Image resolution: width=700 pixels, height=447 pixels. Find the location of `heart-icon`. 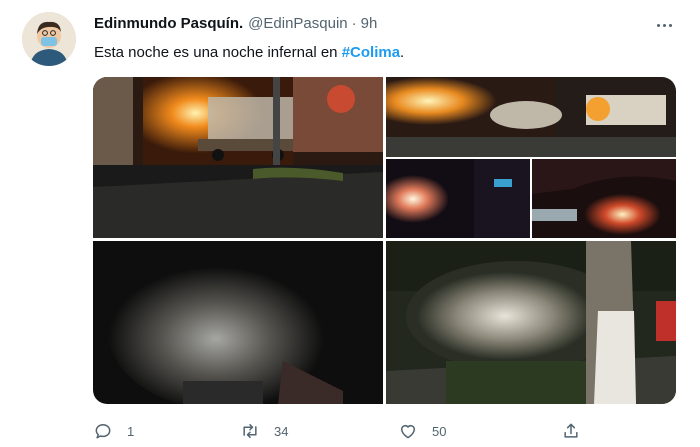

heart-icon is located at coordinates (408, 432).